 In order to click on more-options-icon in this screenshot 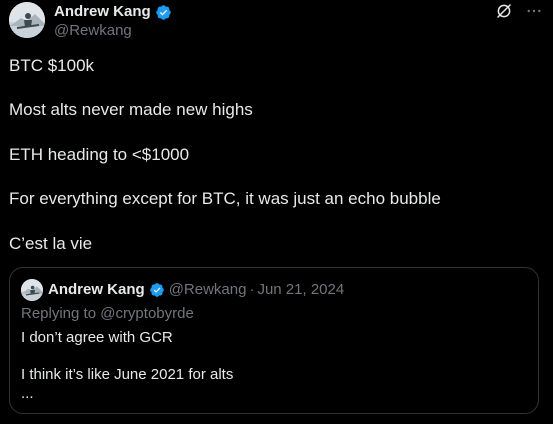, I will do `click(534, 11)`.